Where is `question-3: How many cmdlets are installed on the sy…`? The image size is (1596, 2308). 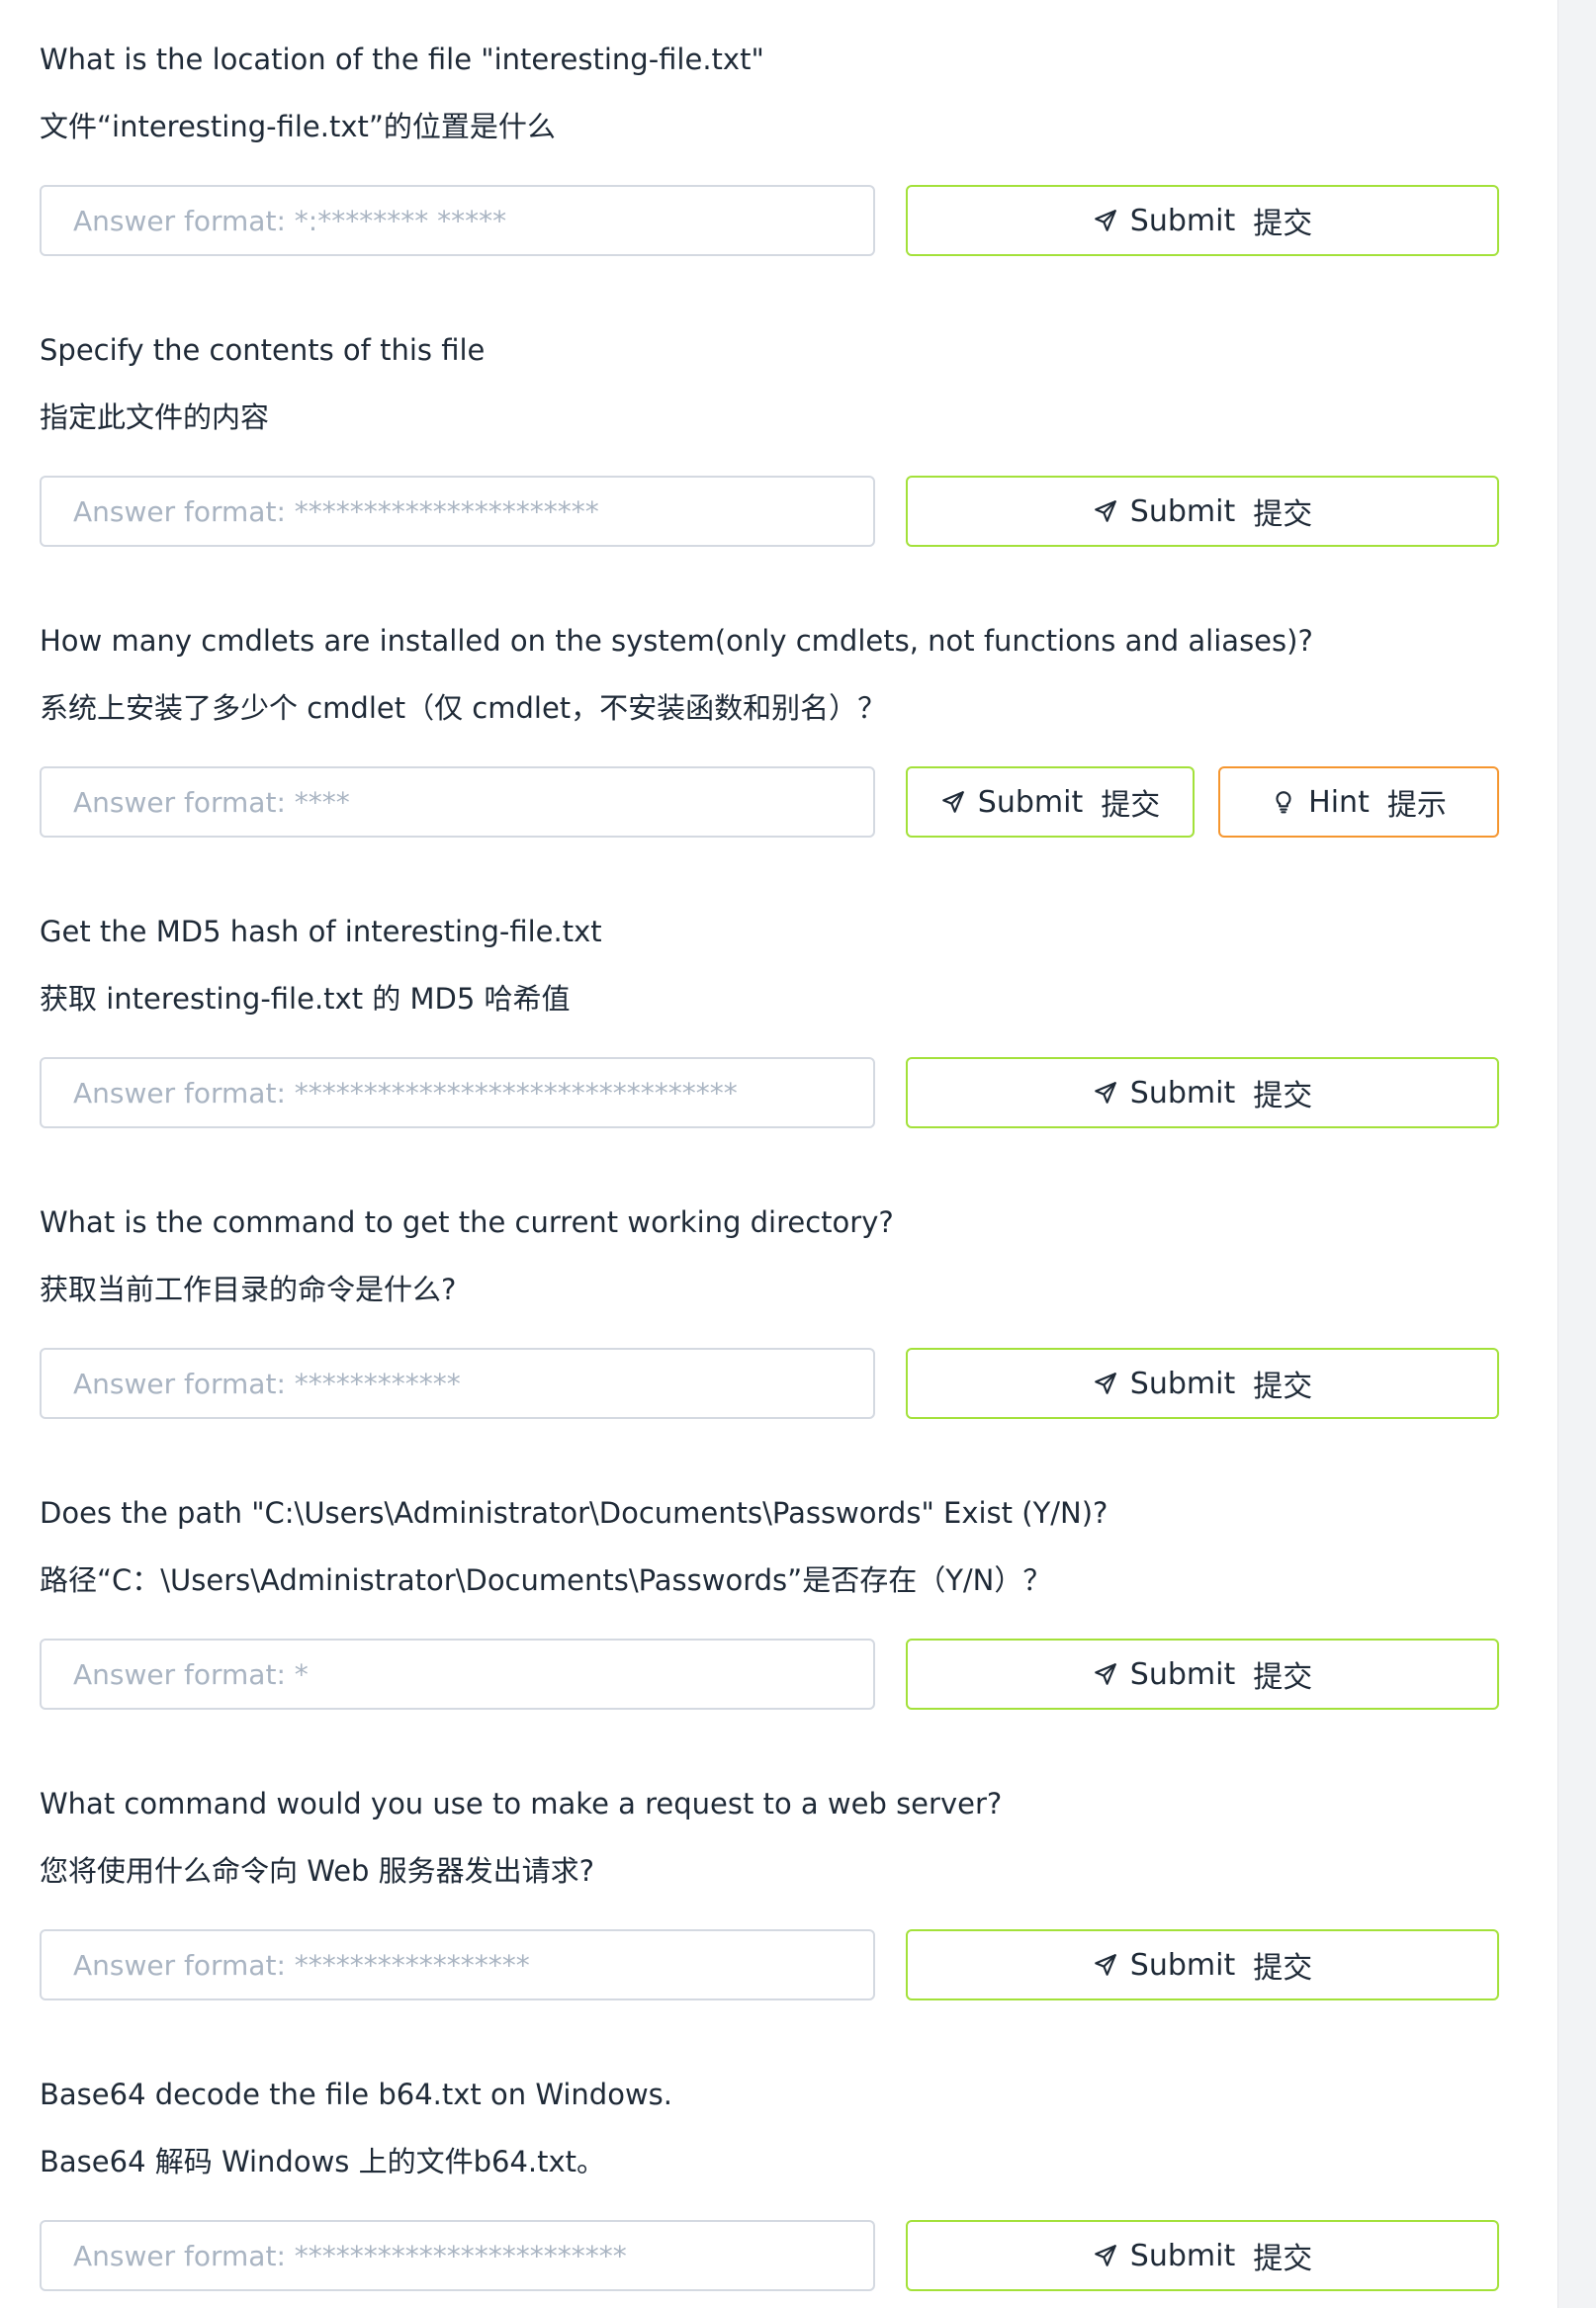 question-3: How many cmdlets are installed on the sy… is located at coordinates (771, 729).